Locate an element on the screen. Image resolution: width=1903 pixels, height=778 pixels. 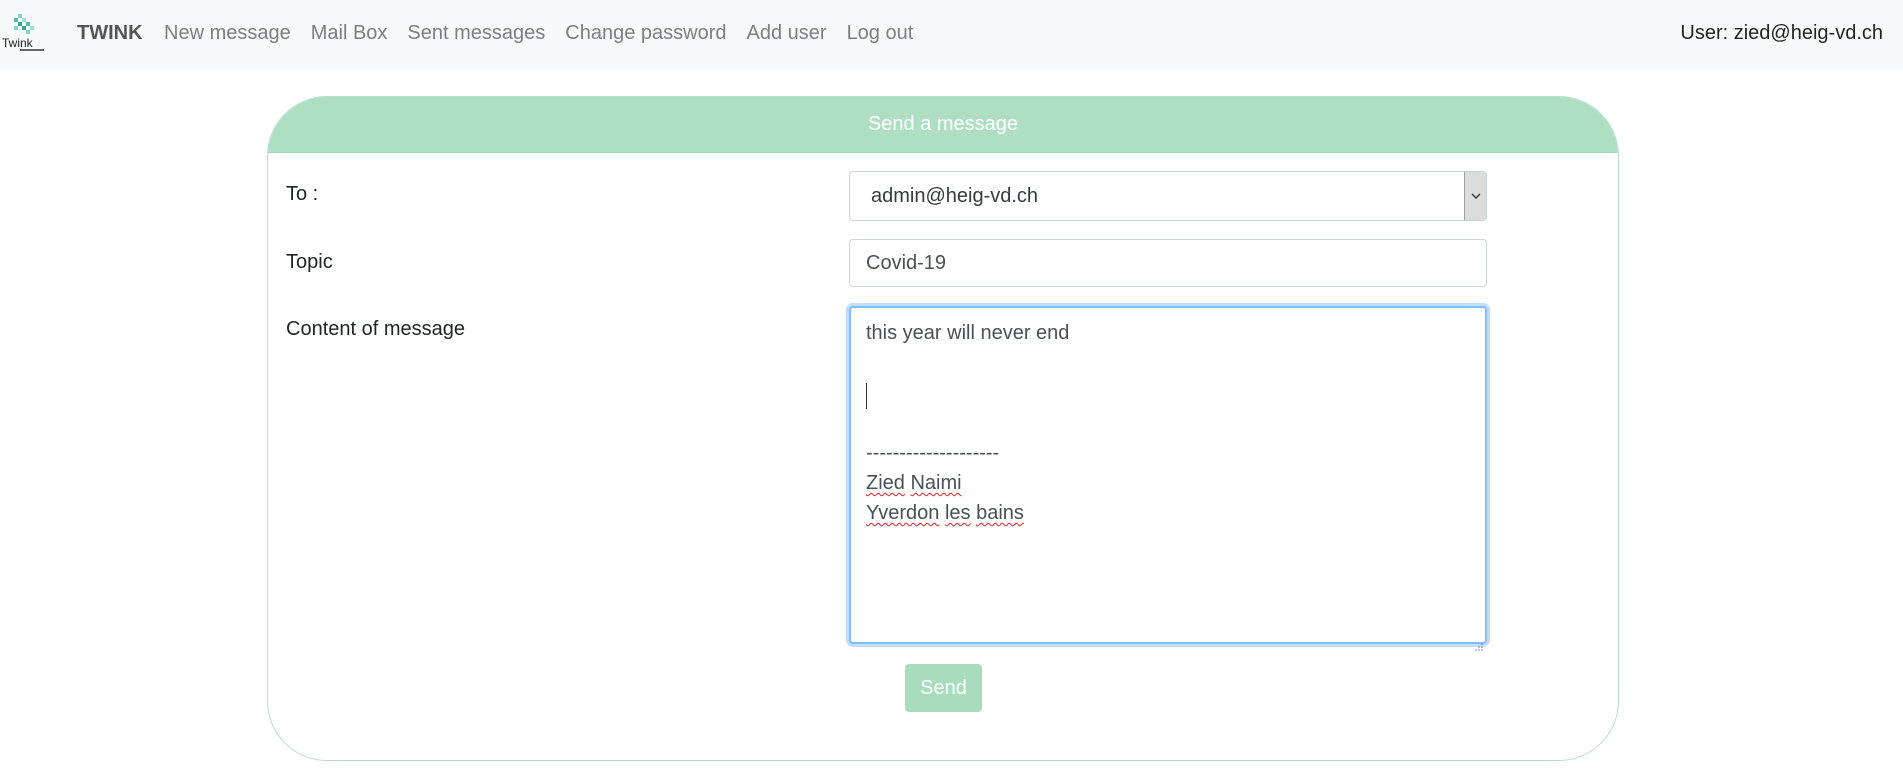
name-first: Zied is located at coordinates (885, 483).